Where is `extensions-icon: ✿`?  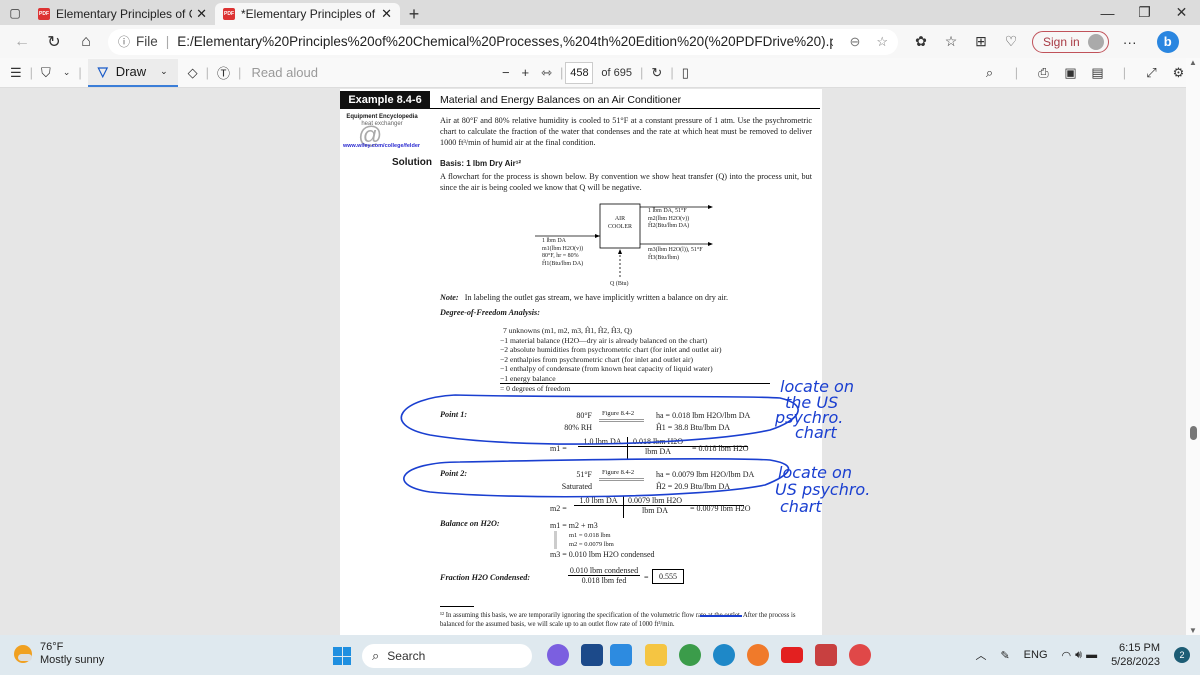 extensions-icon: ✿ is located at coordinates (921, 41).